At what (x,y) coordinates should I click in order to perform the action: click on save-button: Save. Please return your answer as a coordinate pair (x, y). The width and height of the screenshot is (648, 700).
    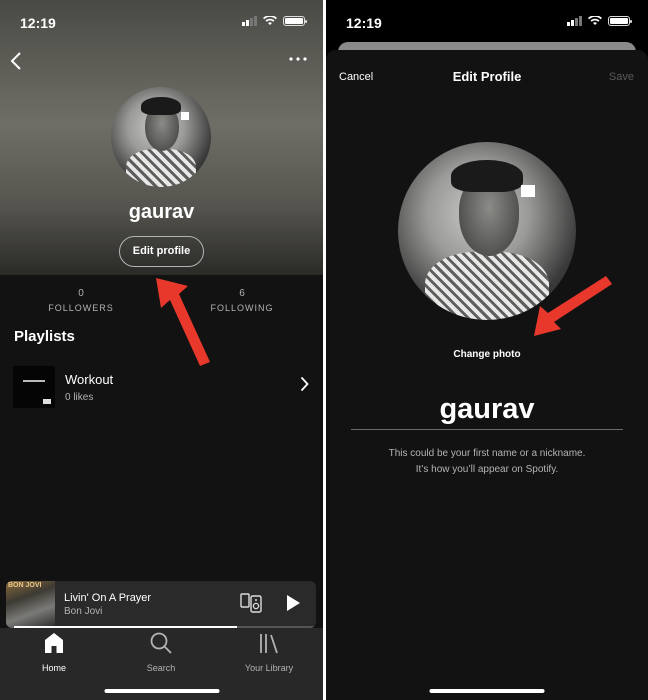
    Looking at the image, I should click on (621, 77).